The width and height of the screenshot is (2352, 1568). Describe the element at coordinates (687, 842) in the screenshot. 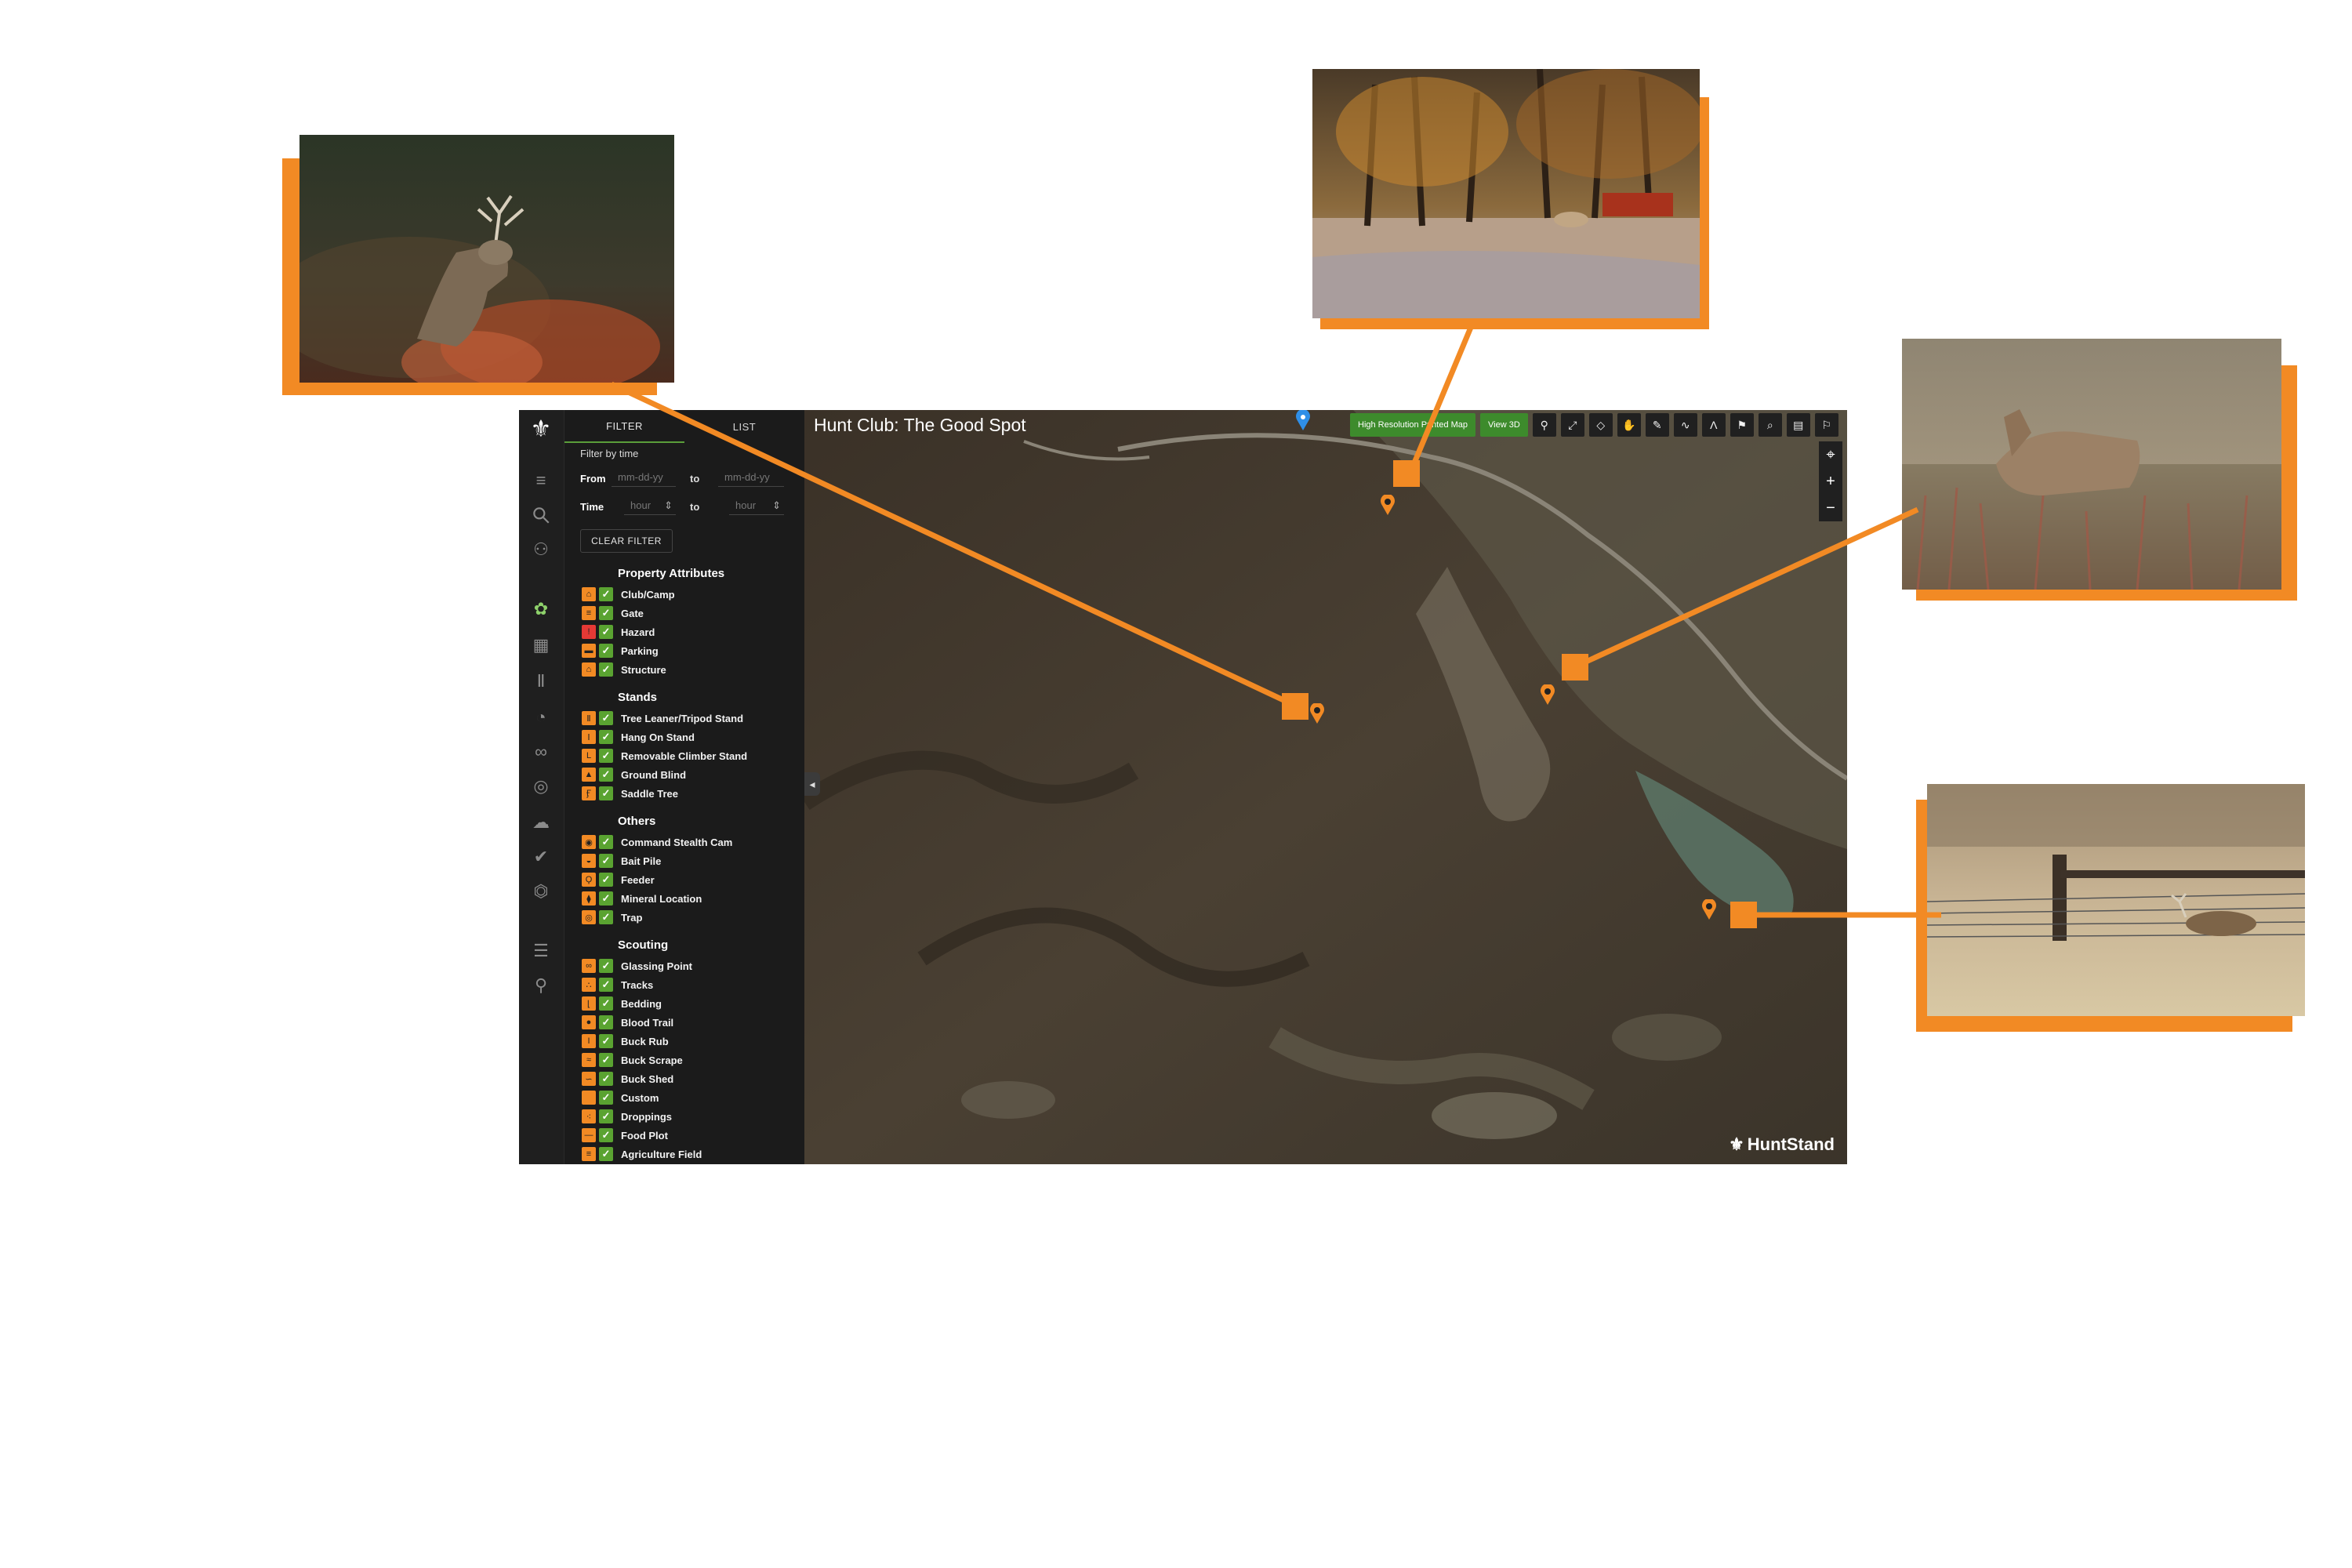

I see `list-item: ◉ ✓ Command Stealth Cam` at that location.